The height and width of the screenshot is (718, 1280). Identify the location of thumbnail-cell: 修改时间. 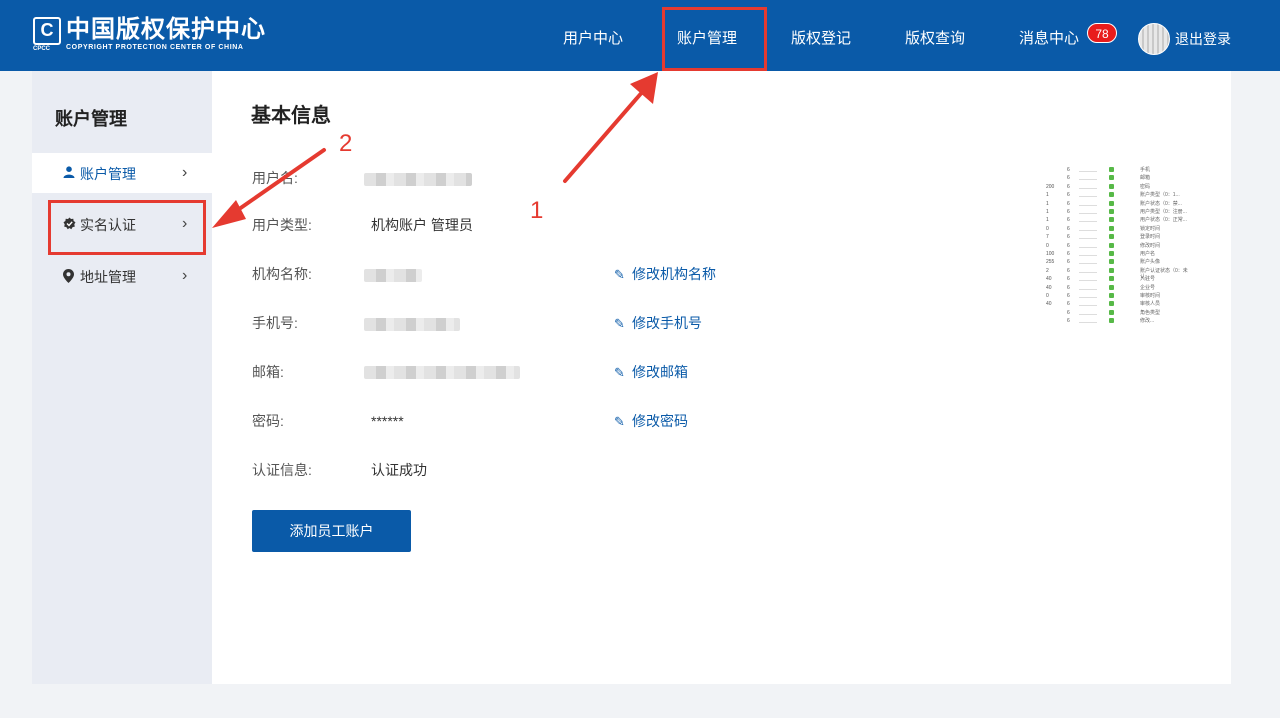
(1150, 245).